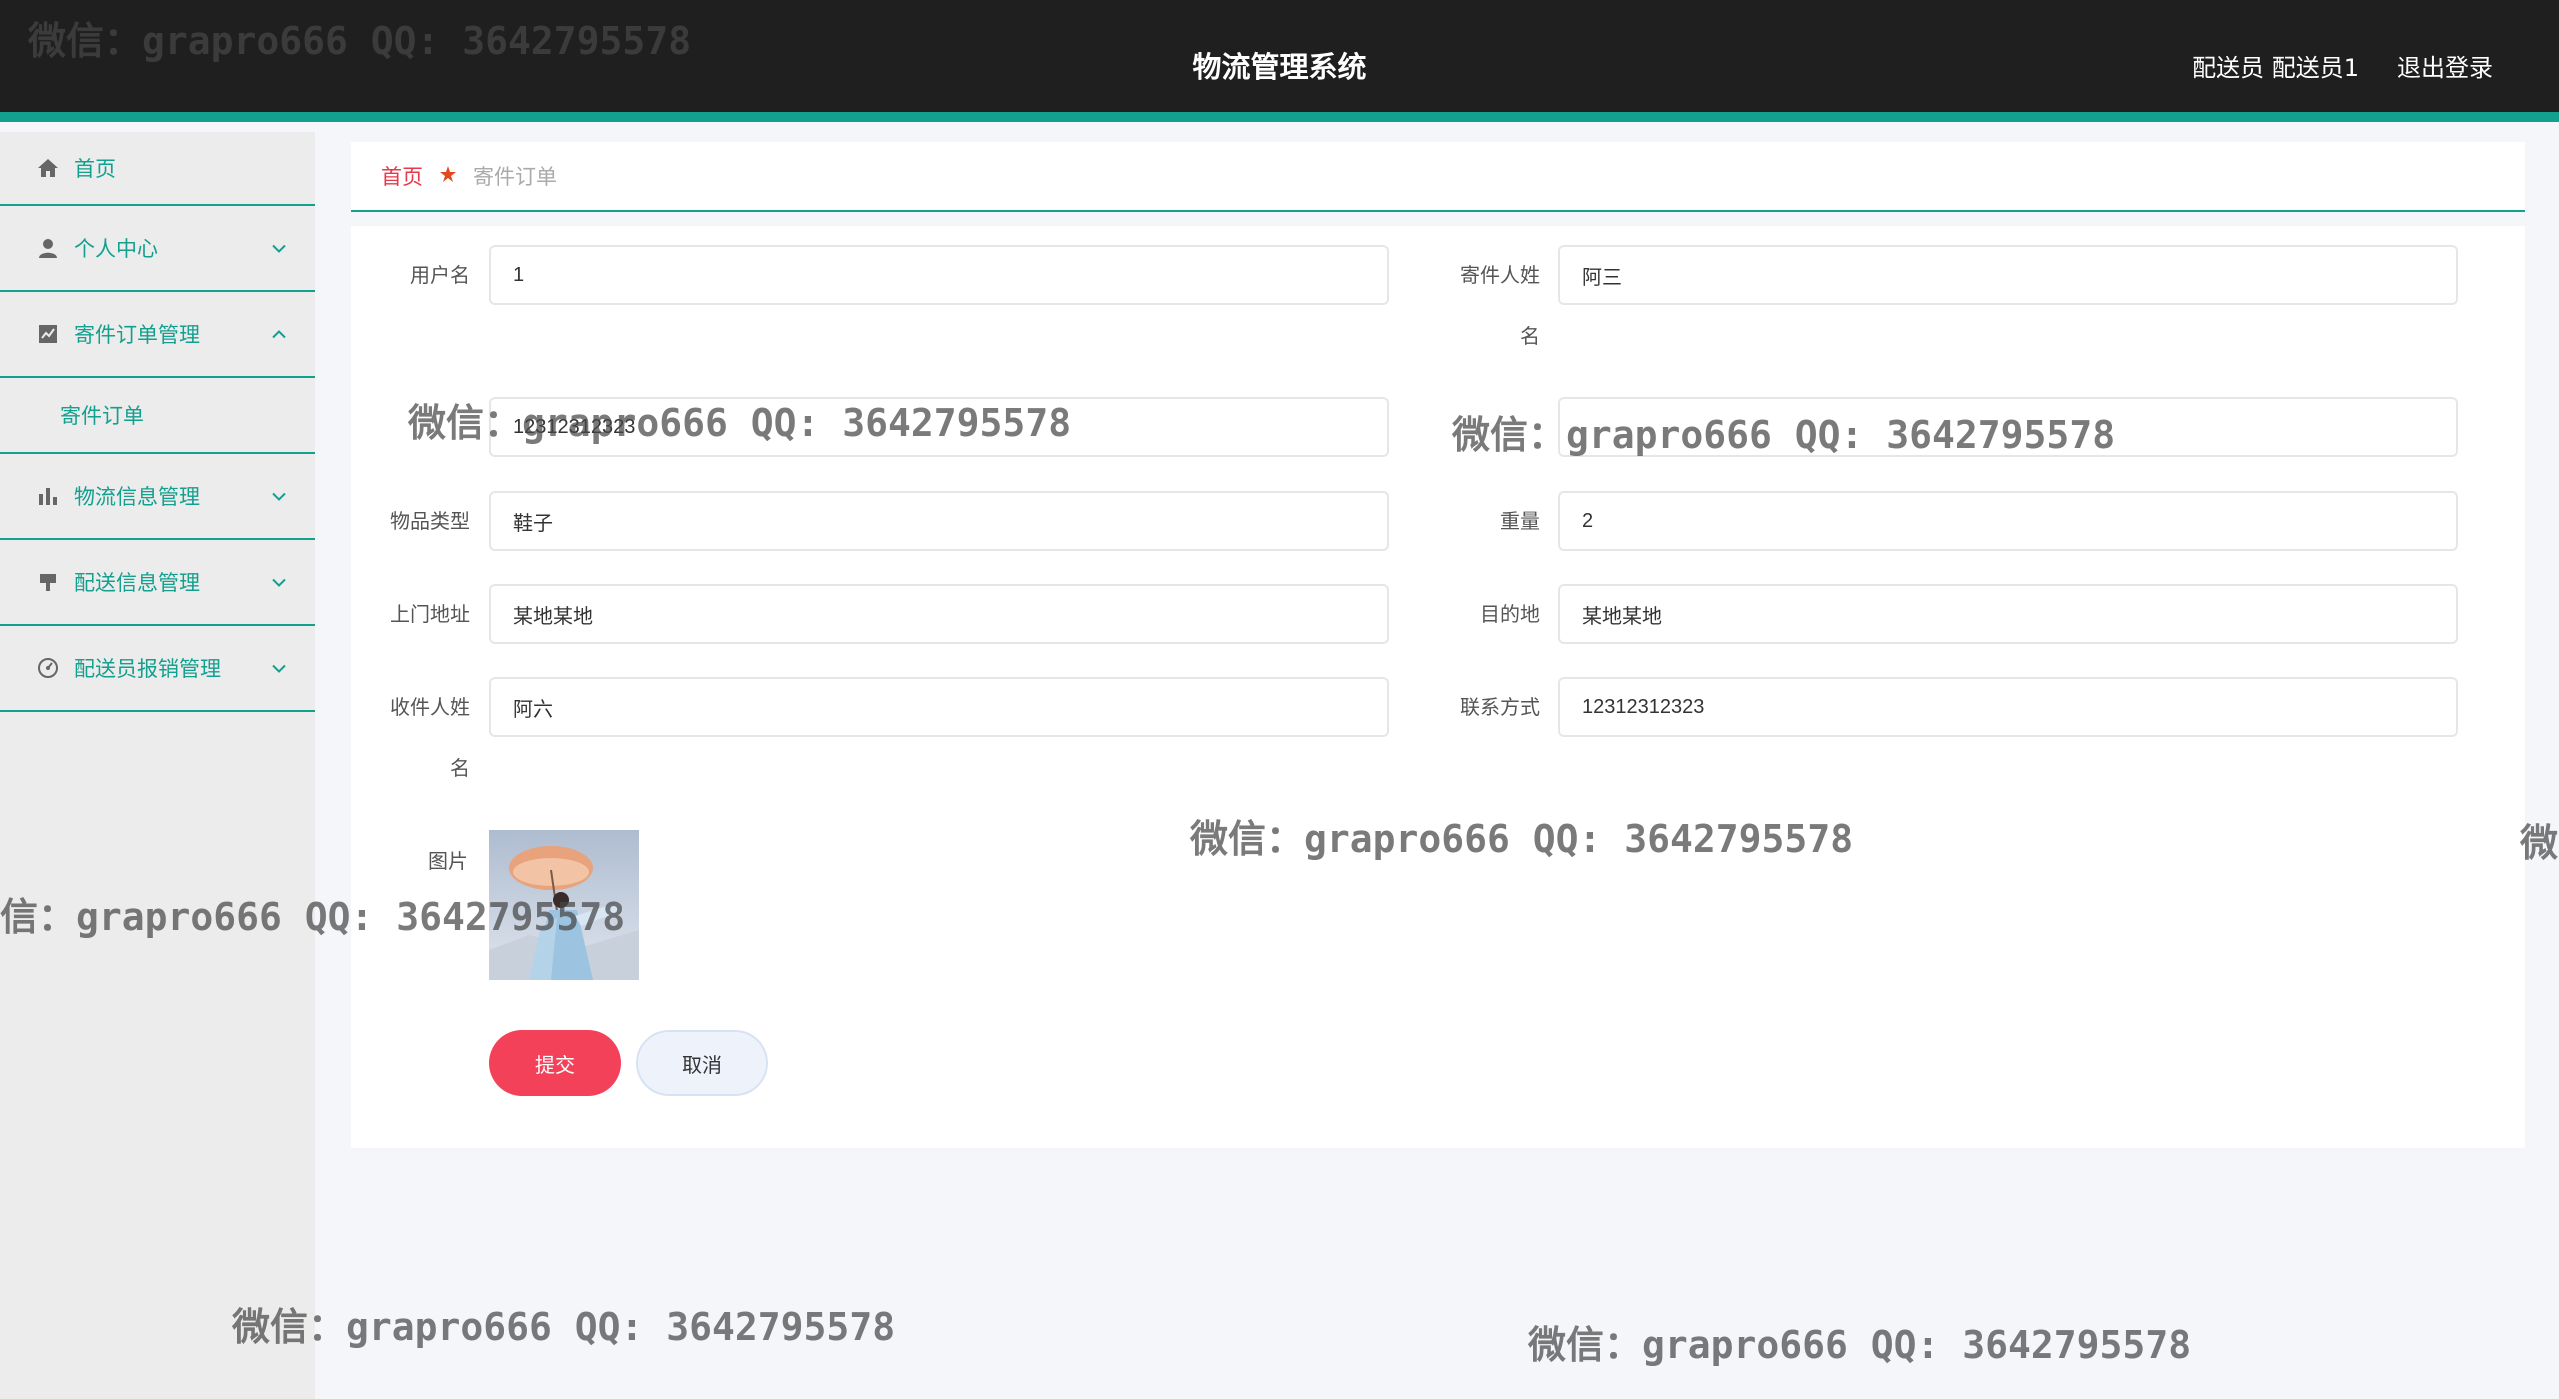  What do you see at coordinates (137, 335) in the screenshot?
I see `sidebar-item-label: 寄件订单管理` at bounding box center [137, 335].